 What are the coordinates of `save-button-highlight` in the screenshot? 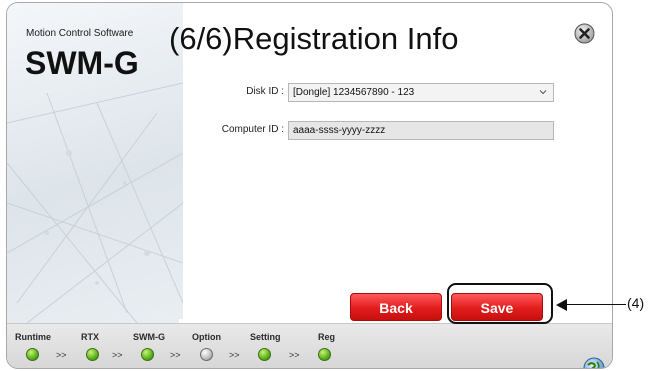 It's located at (500, 303).